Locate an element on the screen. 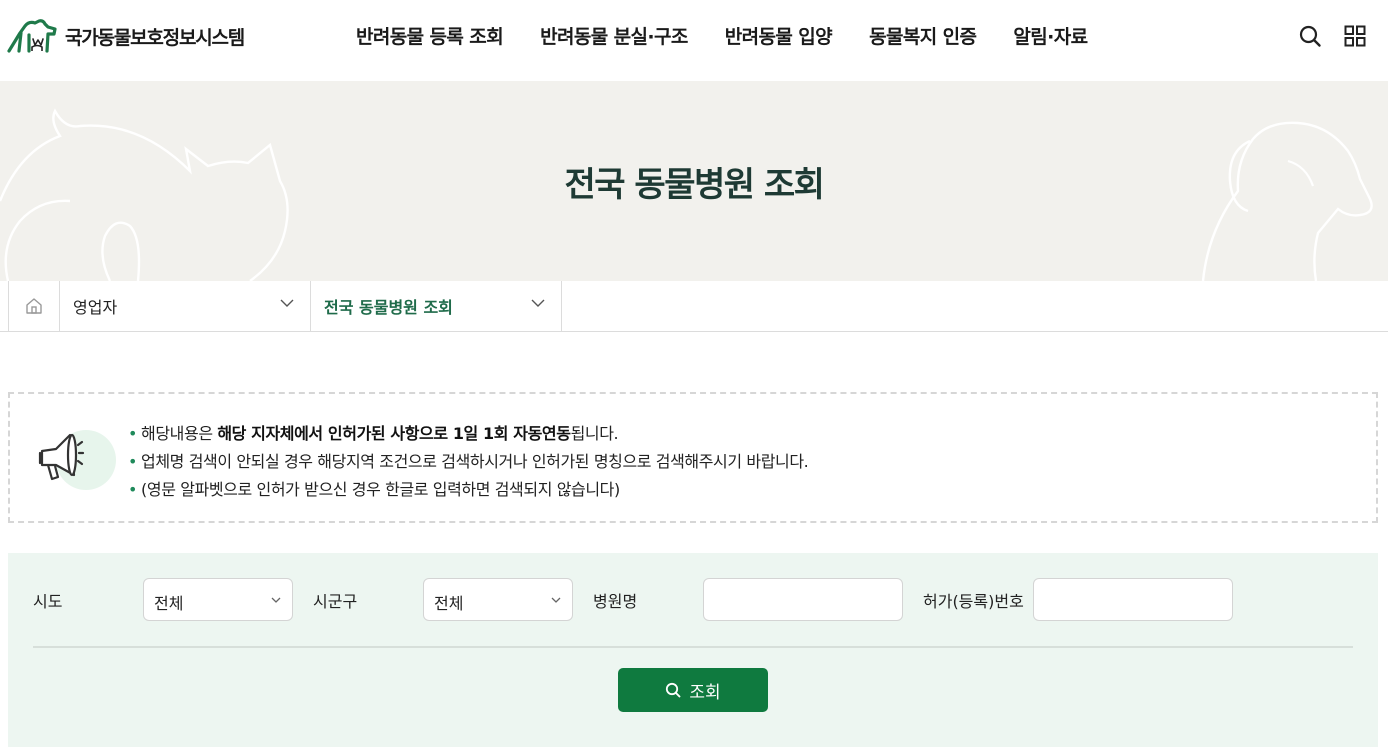  breadcrumb-level1-label: 영업자 is located at coordinates (95, 307).